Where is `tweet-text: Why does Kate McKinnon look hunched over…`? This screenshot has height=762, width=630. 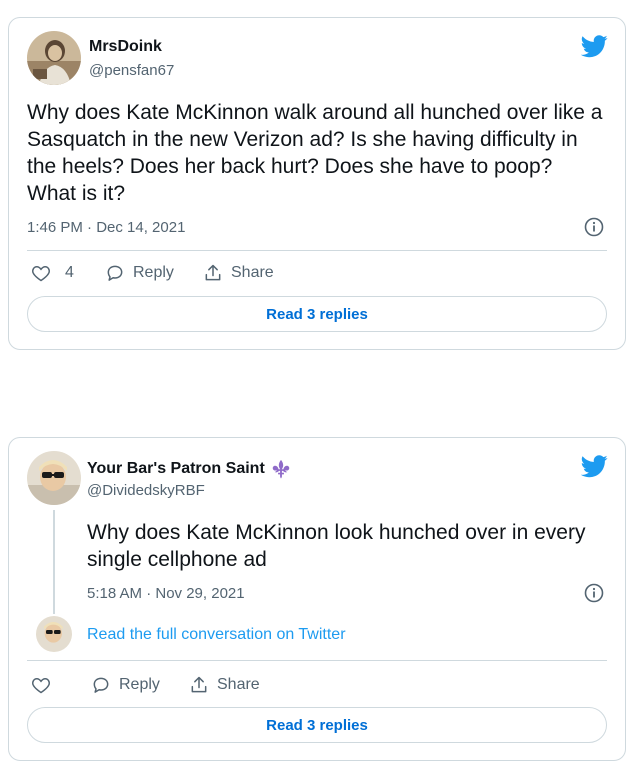 tweet-text: Why does Kate McKinnon look hunched over… is located at coordinates (336, 546).